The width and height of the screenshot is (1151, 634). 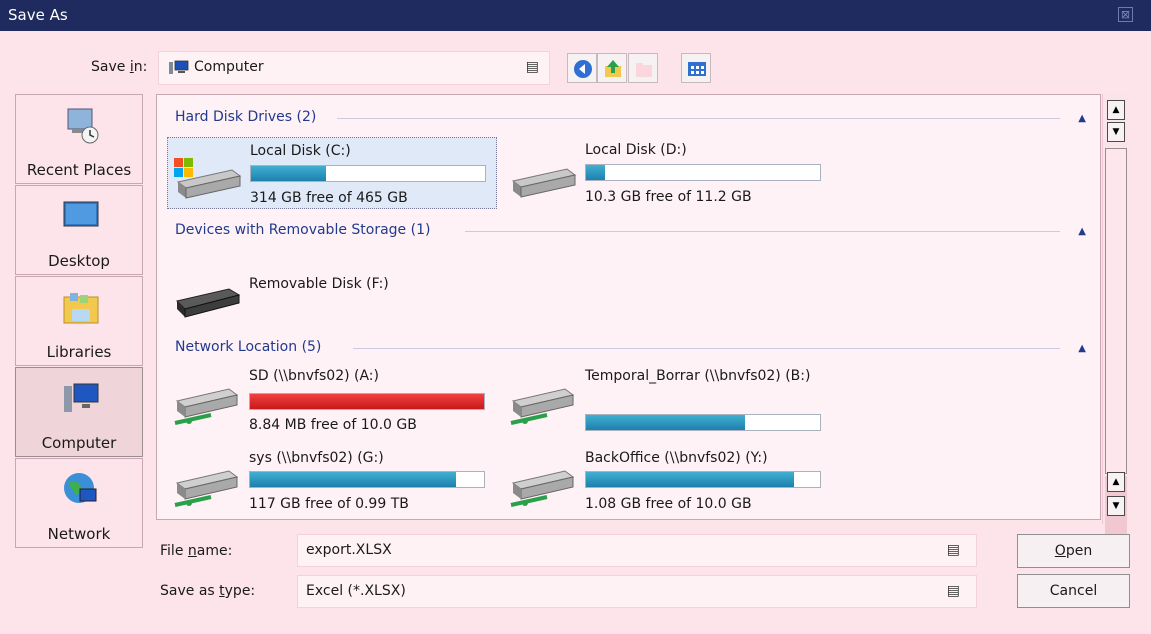 I want to click on place-recent-places: Recent Places, so click(x=79, y=139).